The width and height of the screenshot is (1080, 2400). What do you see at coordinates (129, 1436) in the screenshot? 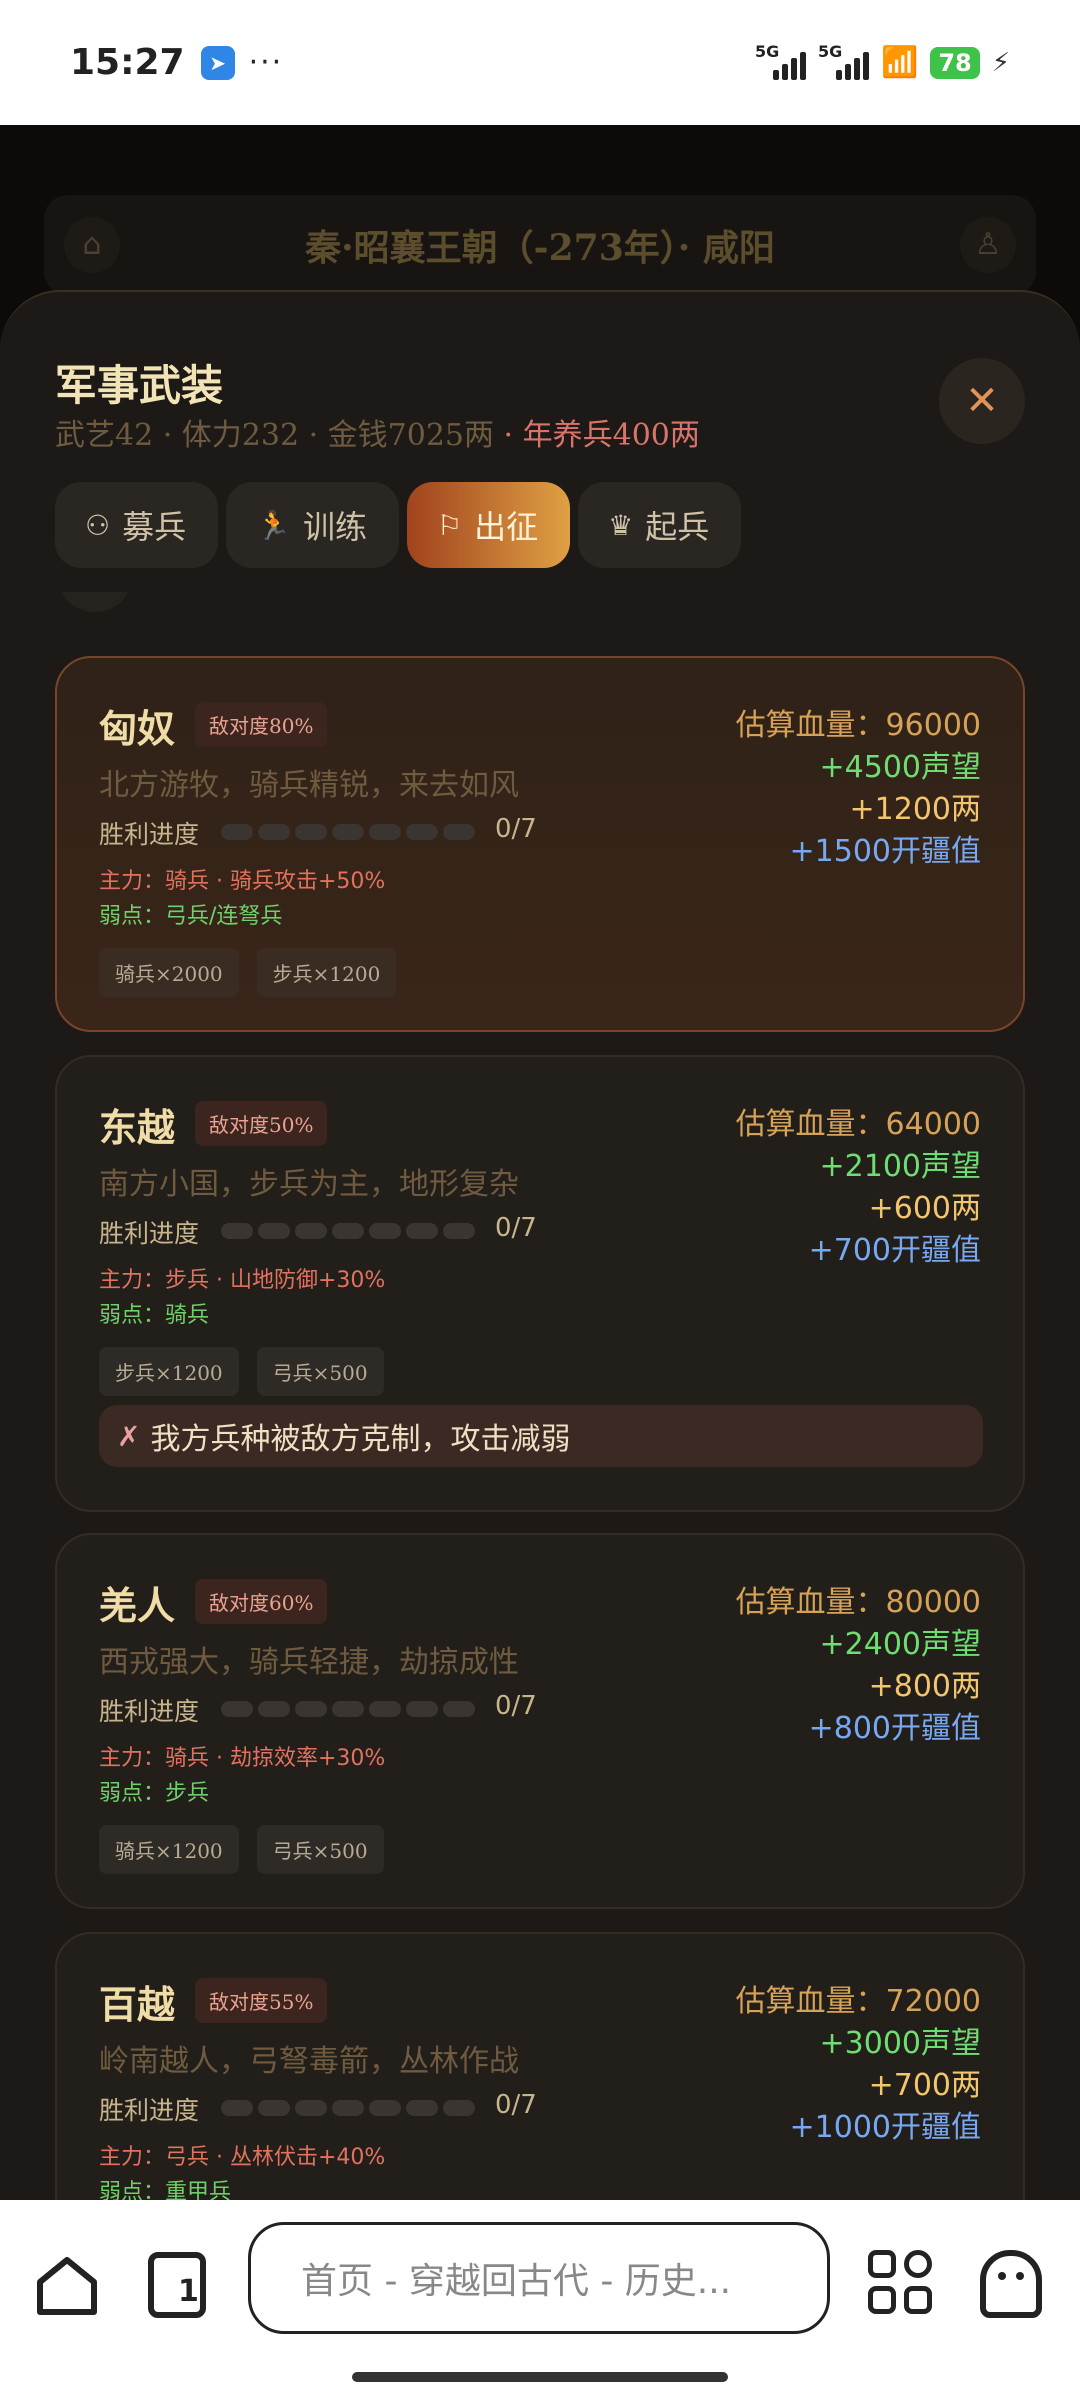
I see `cross-icon: ✗` at bounding box center [129, 1436].